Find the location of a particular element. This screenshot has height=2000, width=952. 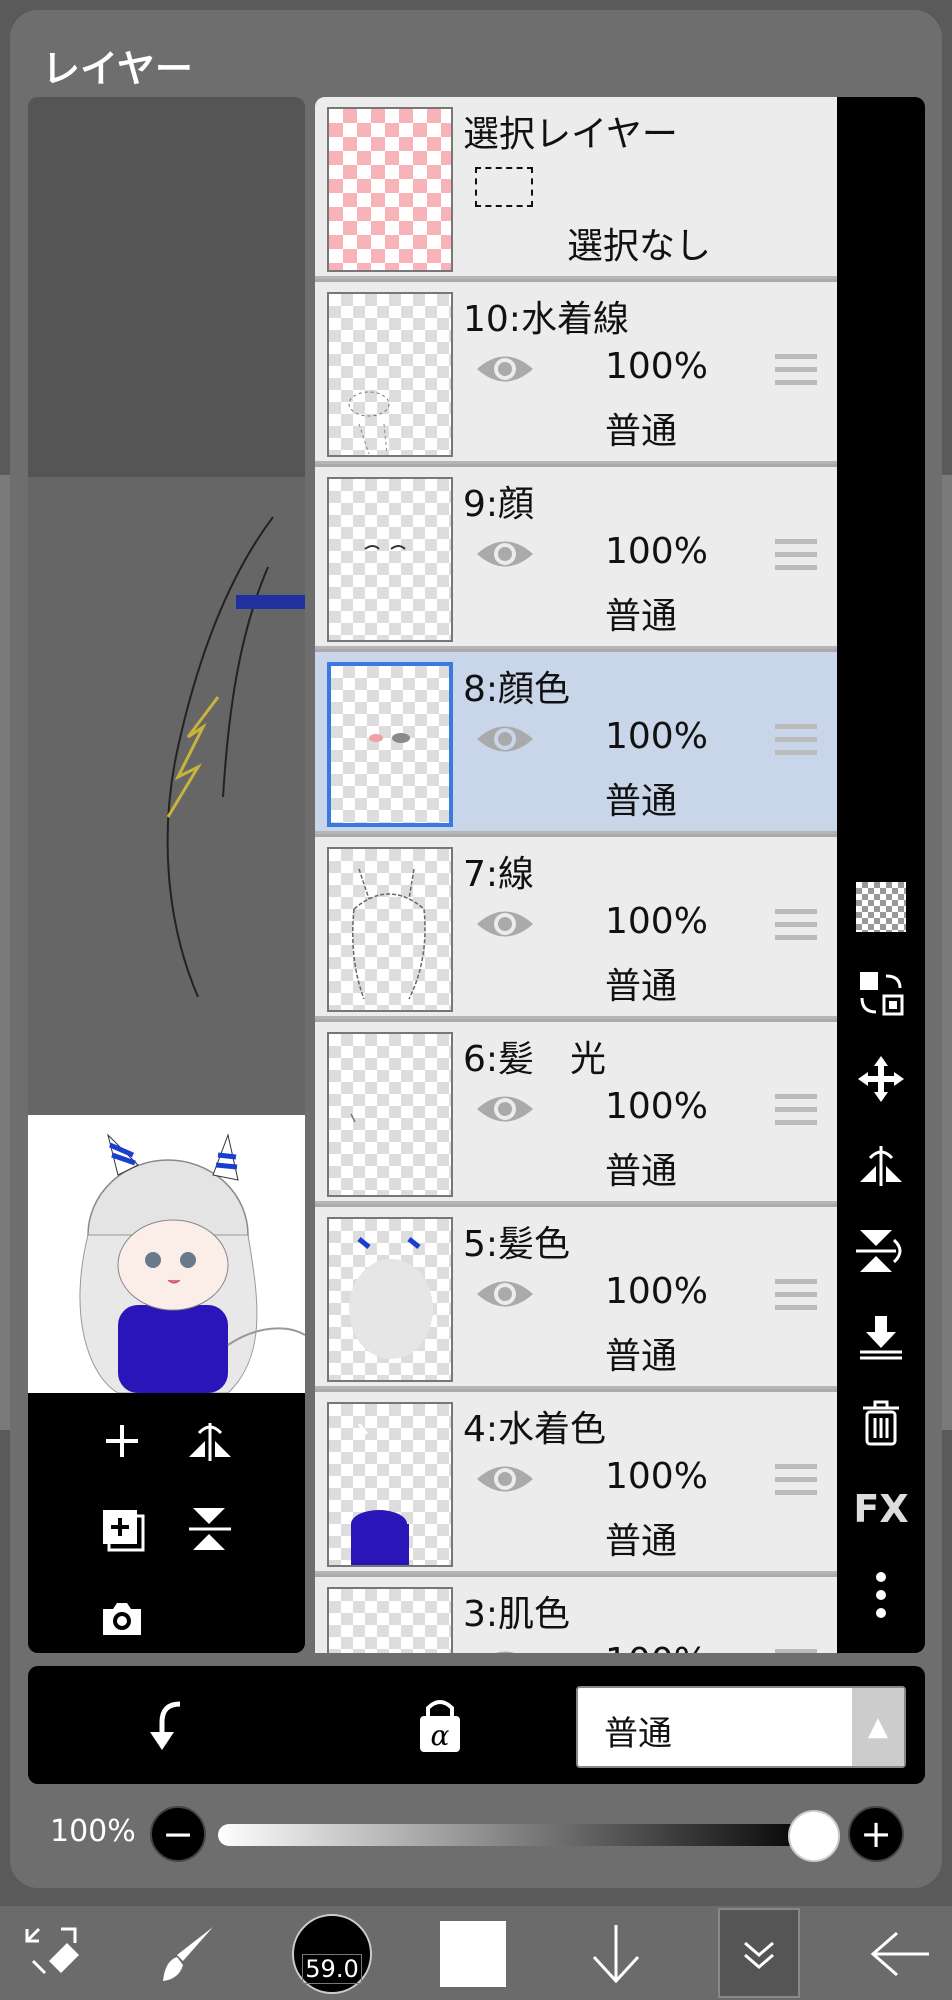

more-button is located at coordinates (881, 1595).